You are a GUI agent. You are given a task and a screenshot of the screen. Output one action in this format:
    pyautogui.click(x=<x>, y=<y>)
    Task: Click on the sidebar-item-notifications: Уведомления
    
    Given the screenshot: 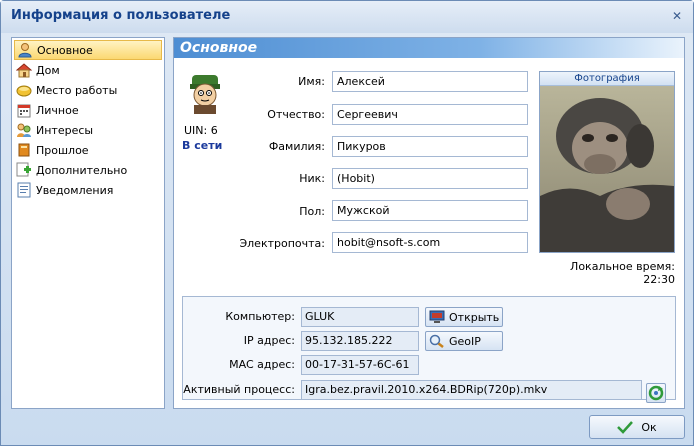 What is the action you would take?
    pyautogui.click(x=88, y=190)
    